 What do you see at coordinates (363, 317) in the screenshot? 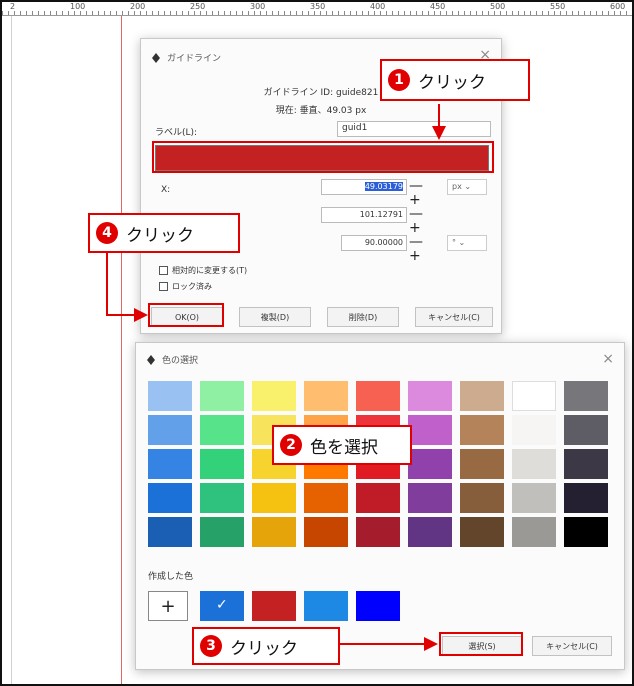
I see `delete-button: 削除(D)` at bounding box center [363, 317].